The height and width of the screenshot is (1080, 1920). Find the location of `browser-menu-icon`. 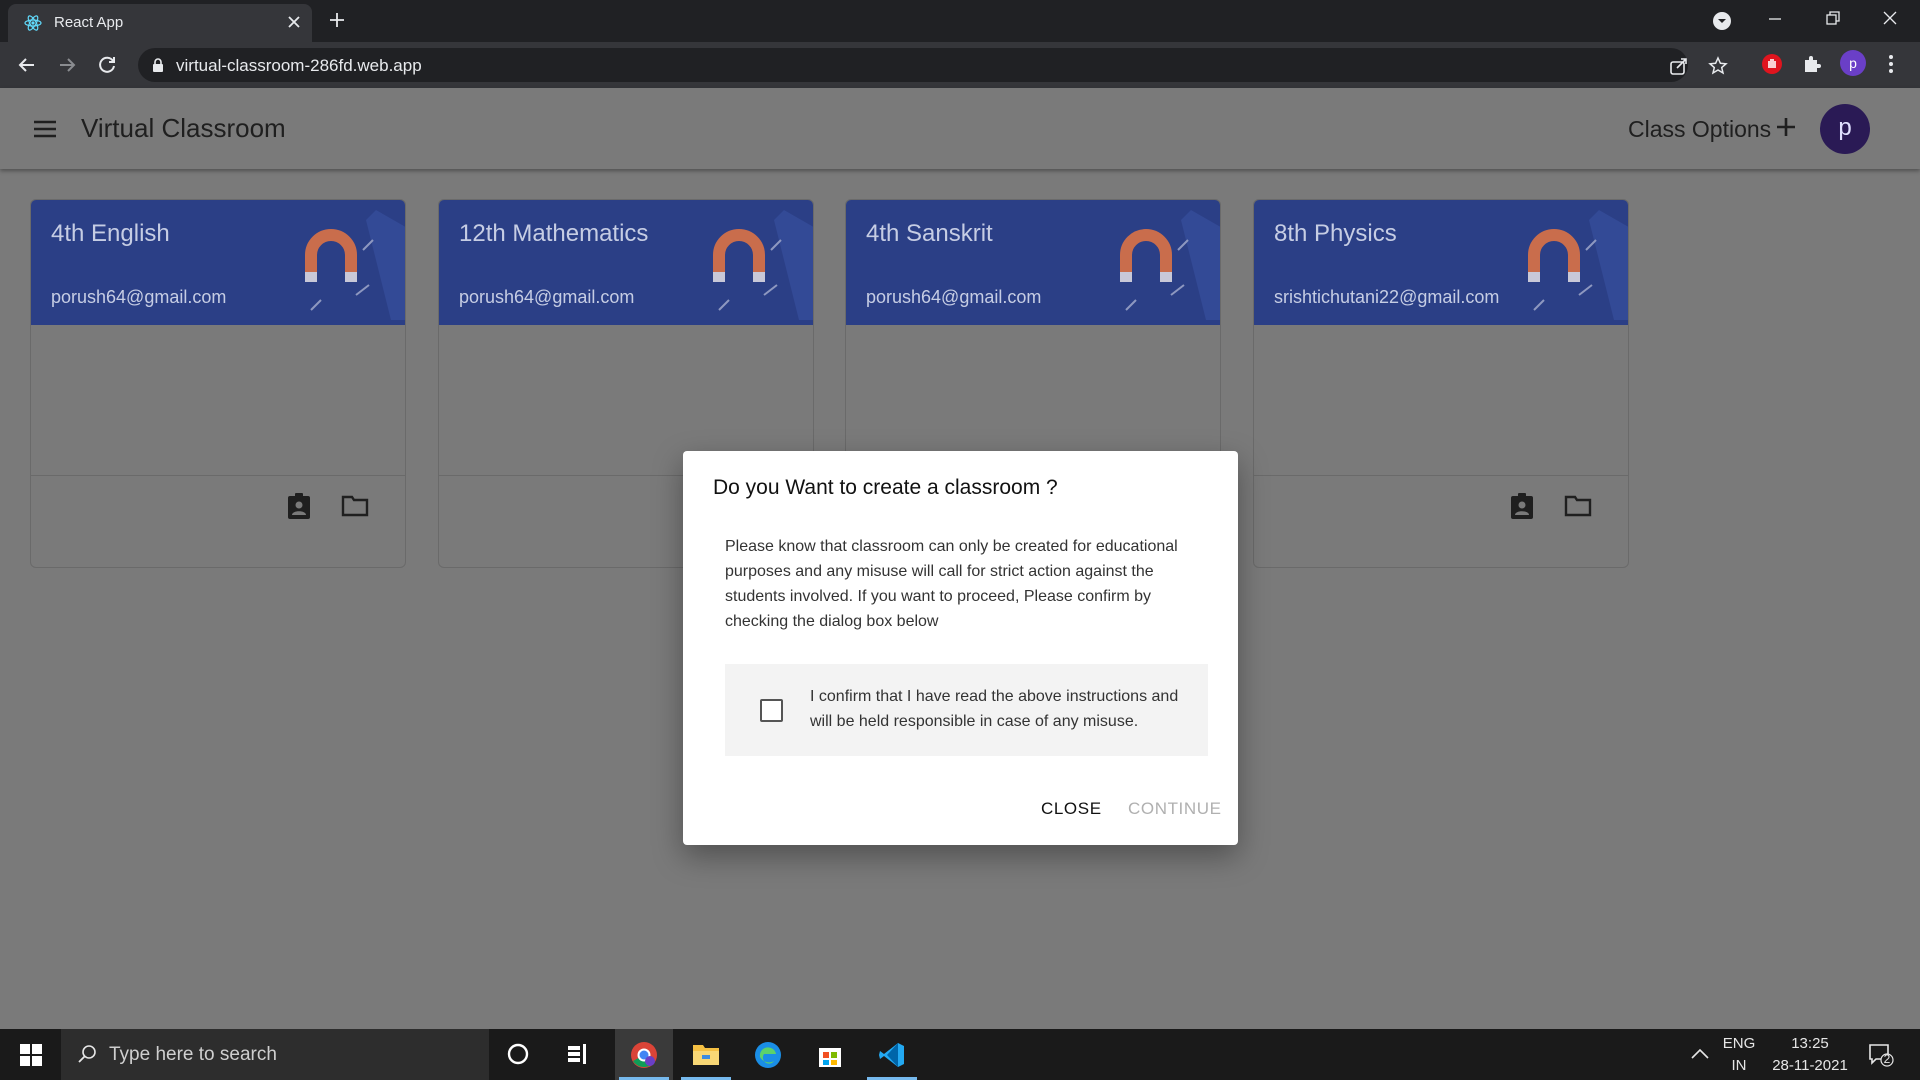

browser-menu-icon is located at coordinates (1891, 64).